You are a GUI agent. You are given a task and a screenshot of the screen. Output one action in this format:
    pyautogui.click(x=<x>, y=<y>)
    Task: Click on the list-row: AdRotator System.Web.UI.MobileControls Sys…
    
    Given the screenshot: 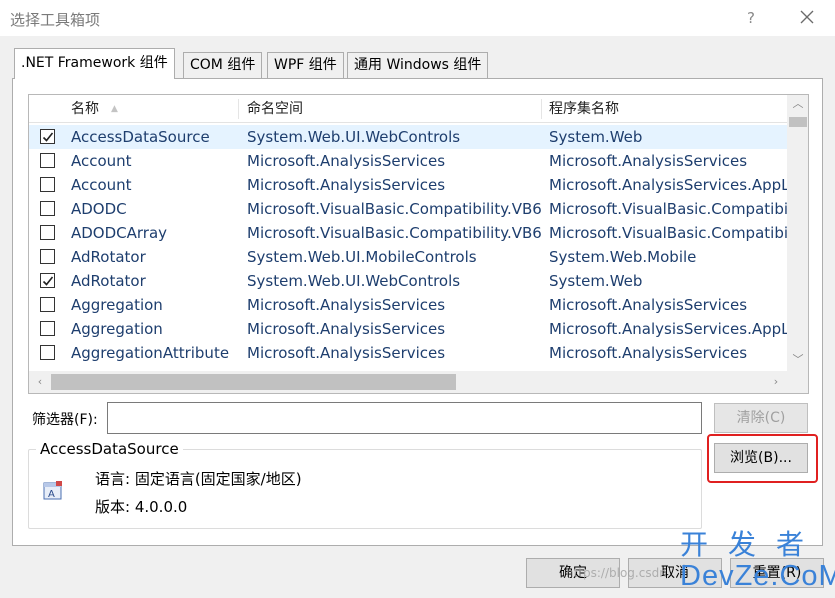 What is the action you would take?
    pyautogui.click(x=408, y=257)
    